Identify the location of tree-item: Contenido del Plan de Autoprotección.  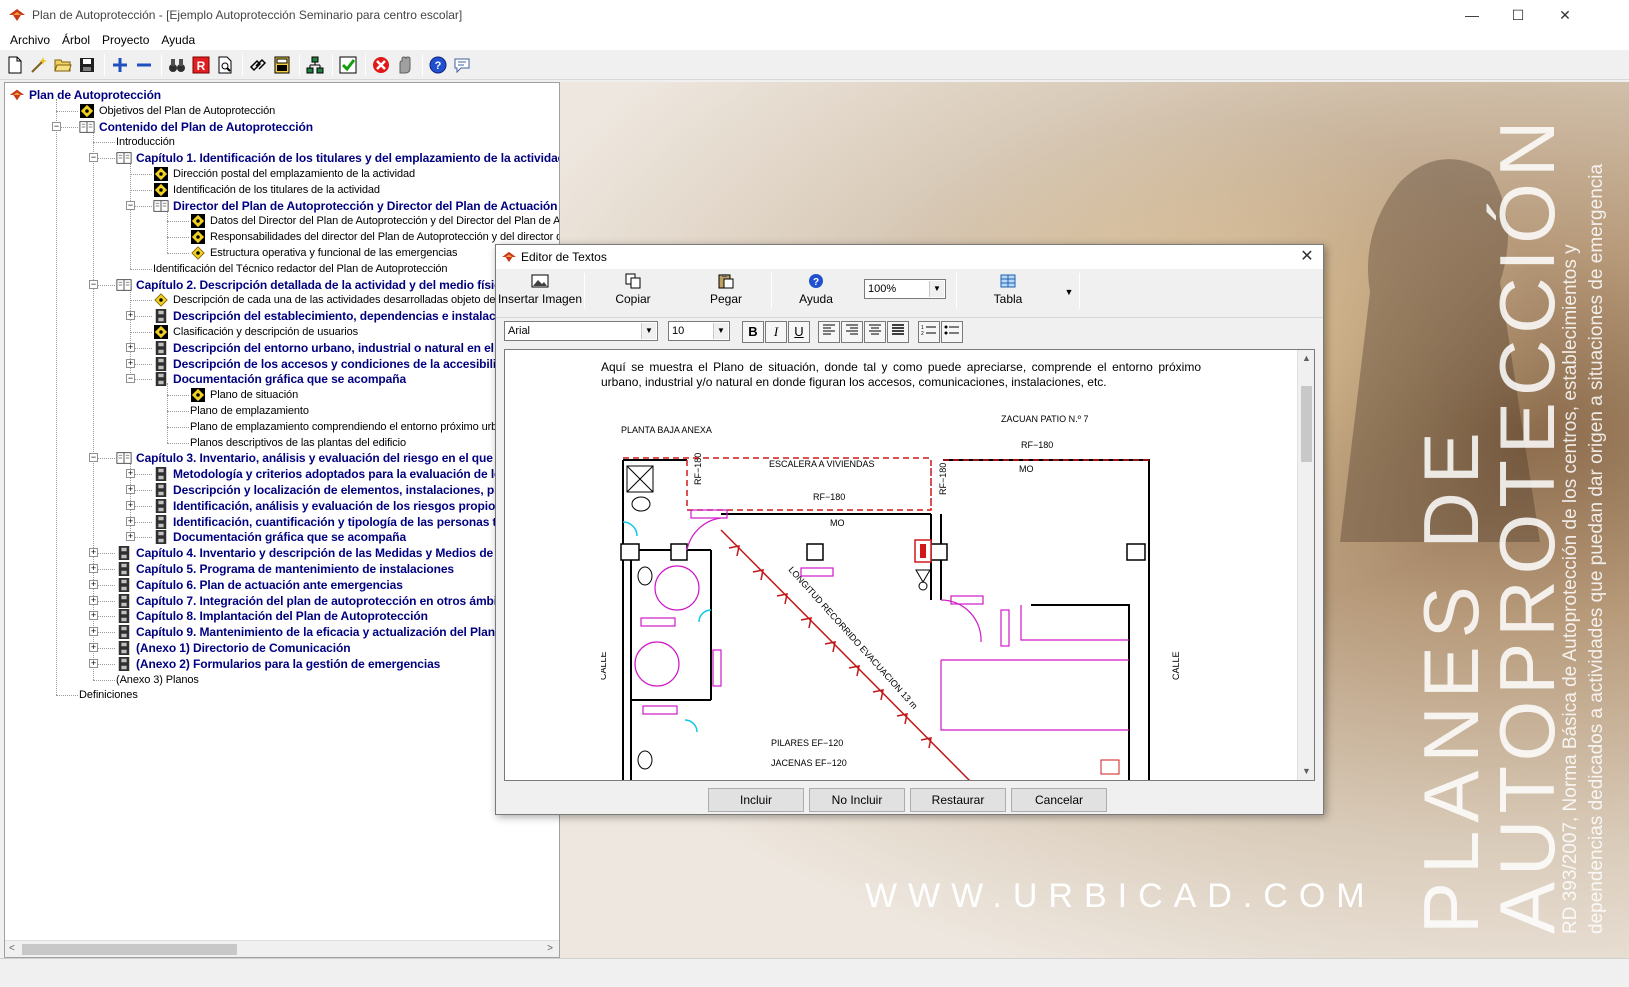
(196, 127).